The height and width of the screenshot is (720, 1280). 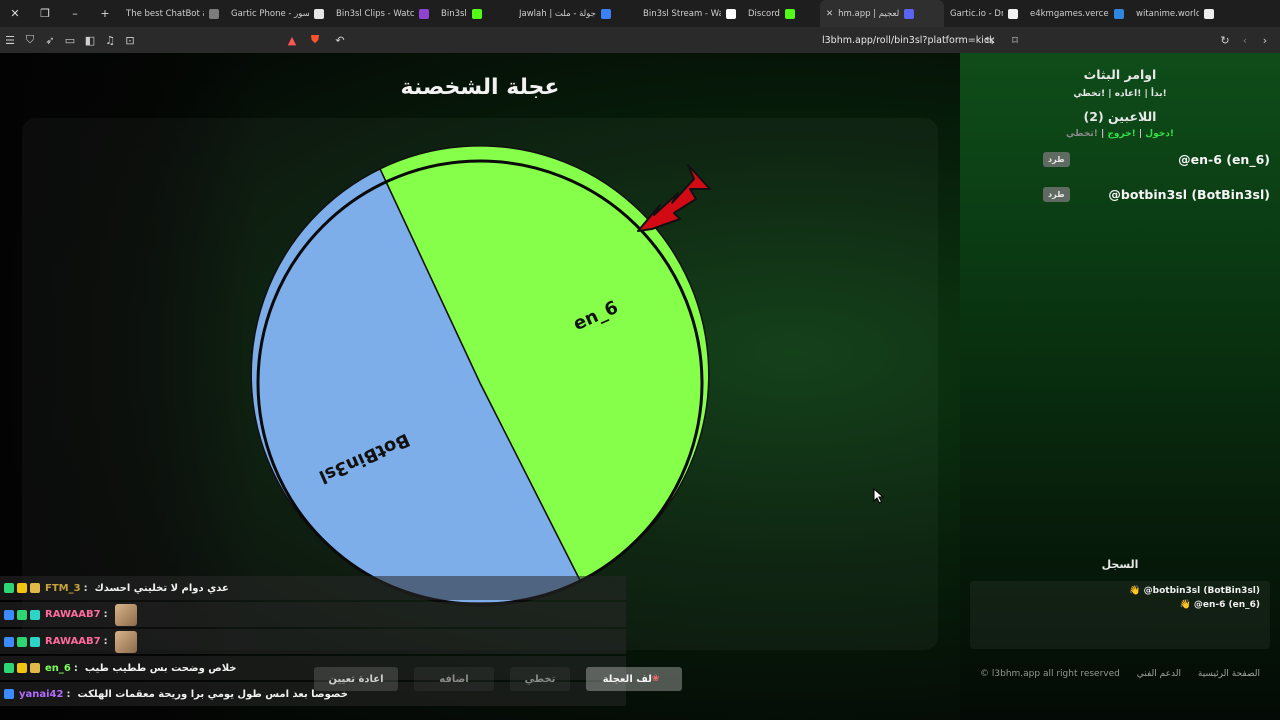 What do you see at coordinates (1219, 605) in the screenshot?
I see `log-entry: 👋 @en-6 (en_6)` at bounding box center [1219, 605].